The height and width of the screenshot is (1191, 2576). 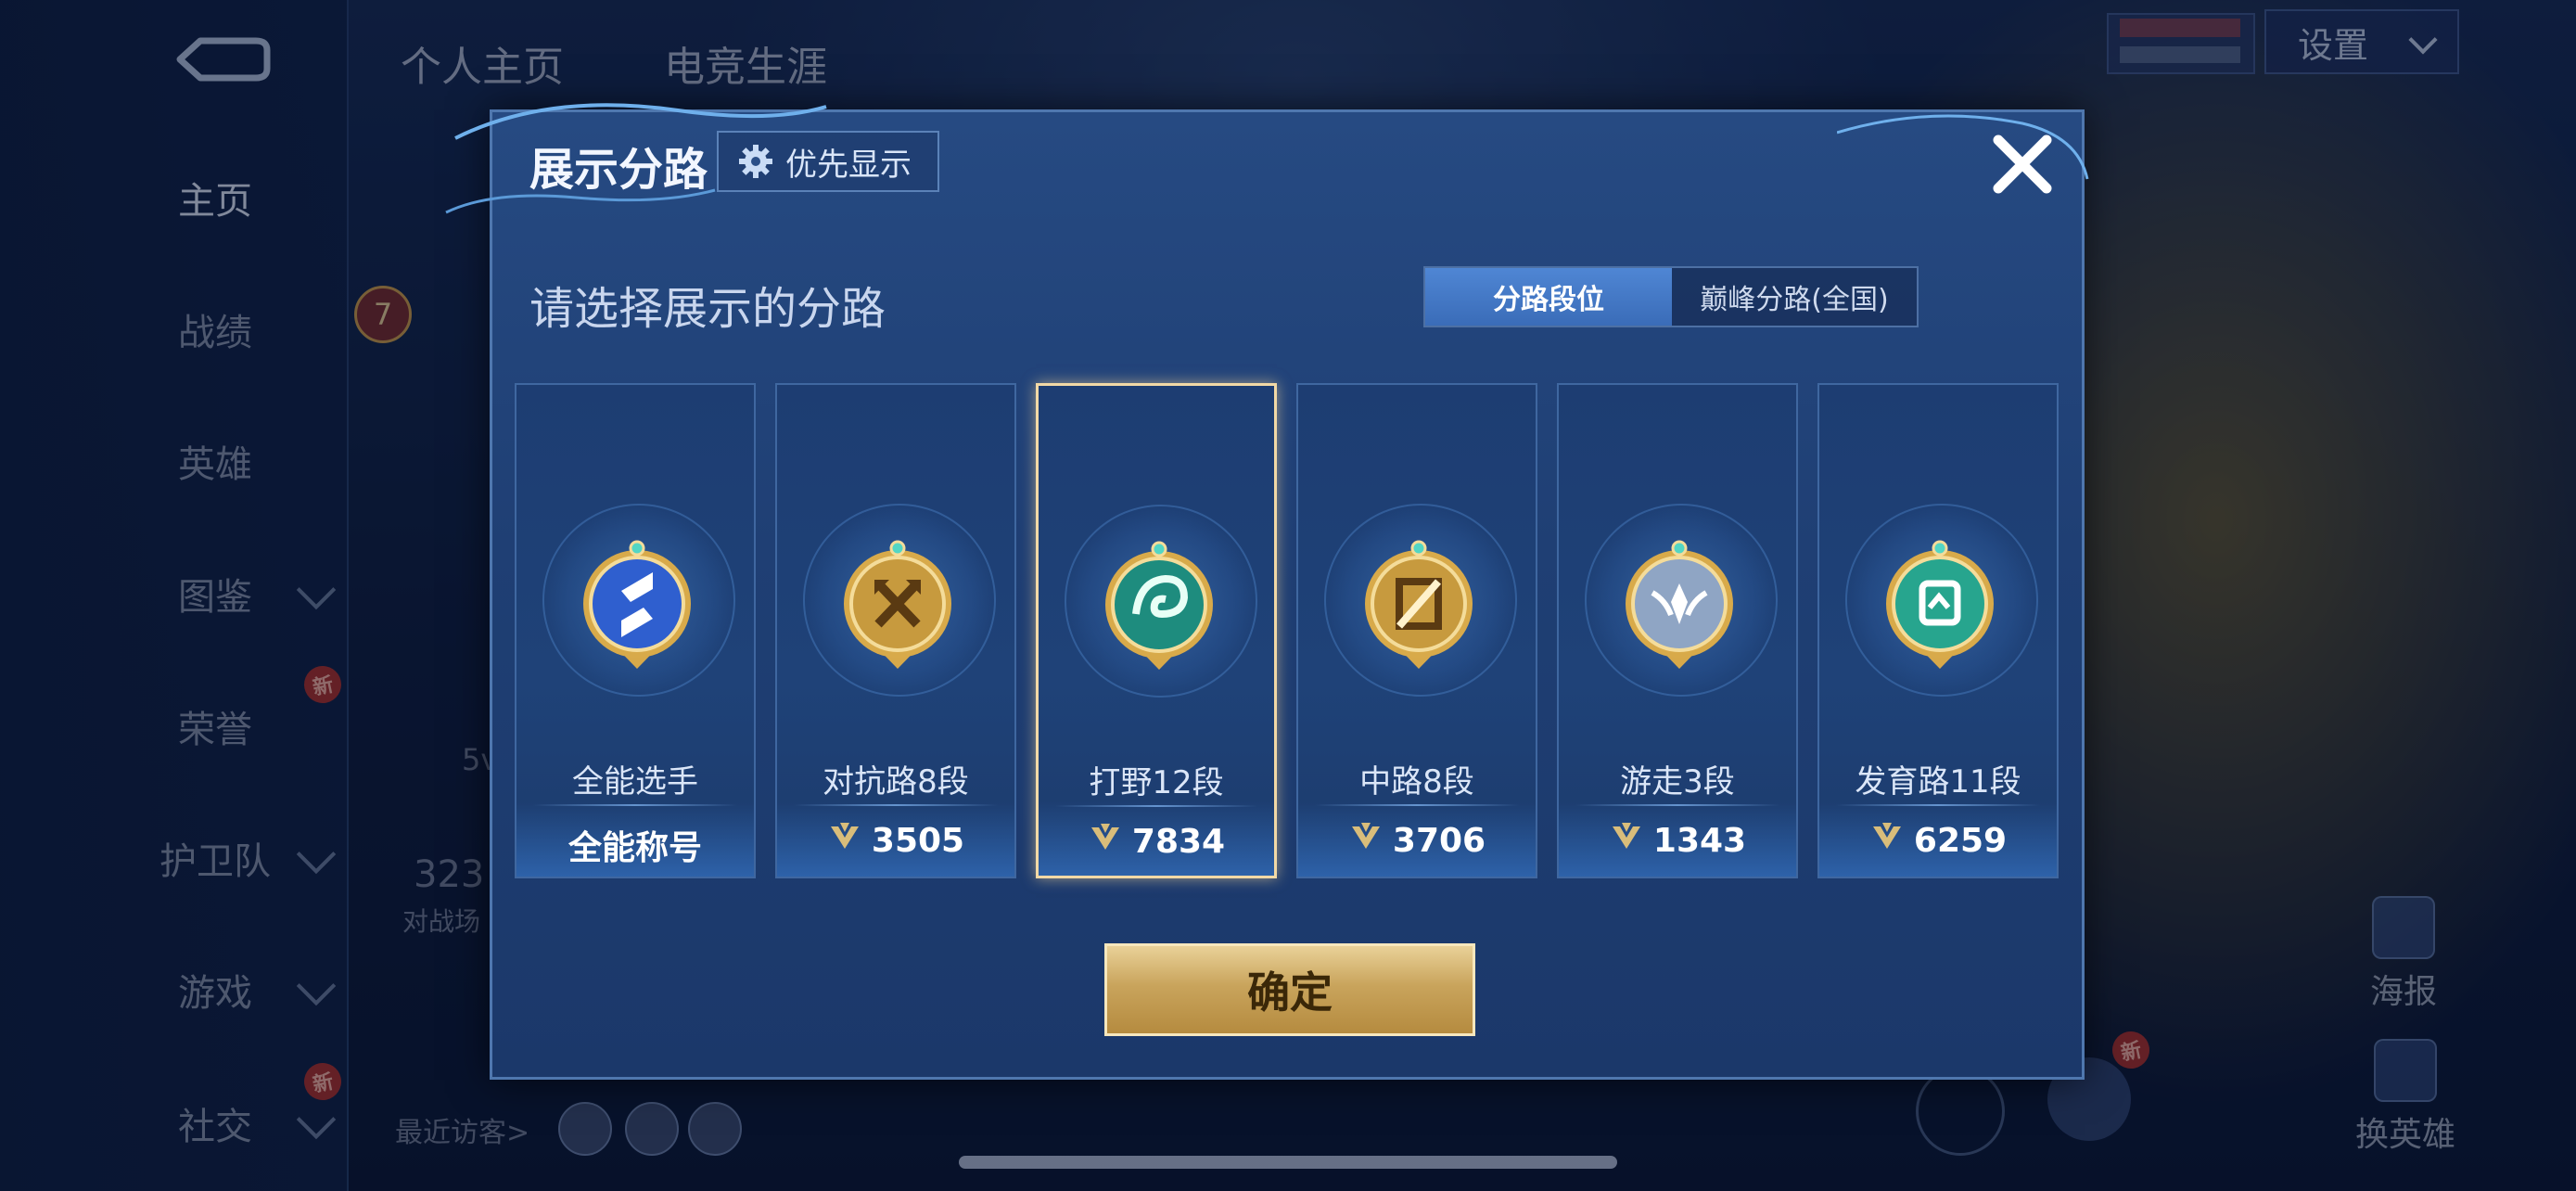 I want to click on lane-mode-toggle: 分路段位 巅峰分路(全国), so click(x=1671, y=296).